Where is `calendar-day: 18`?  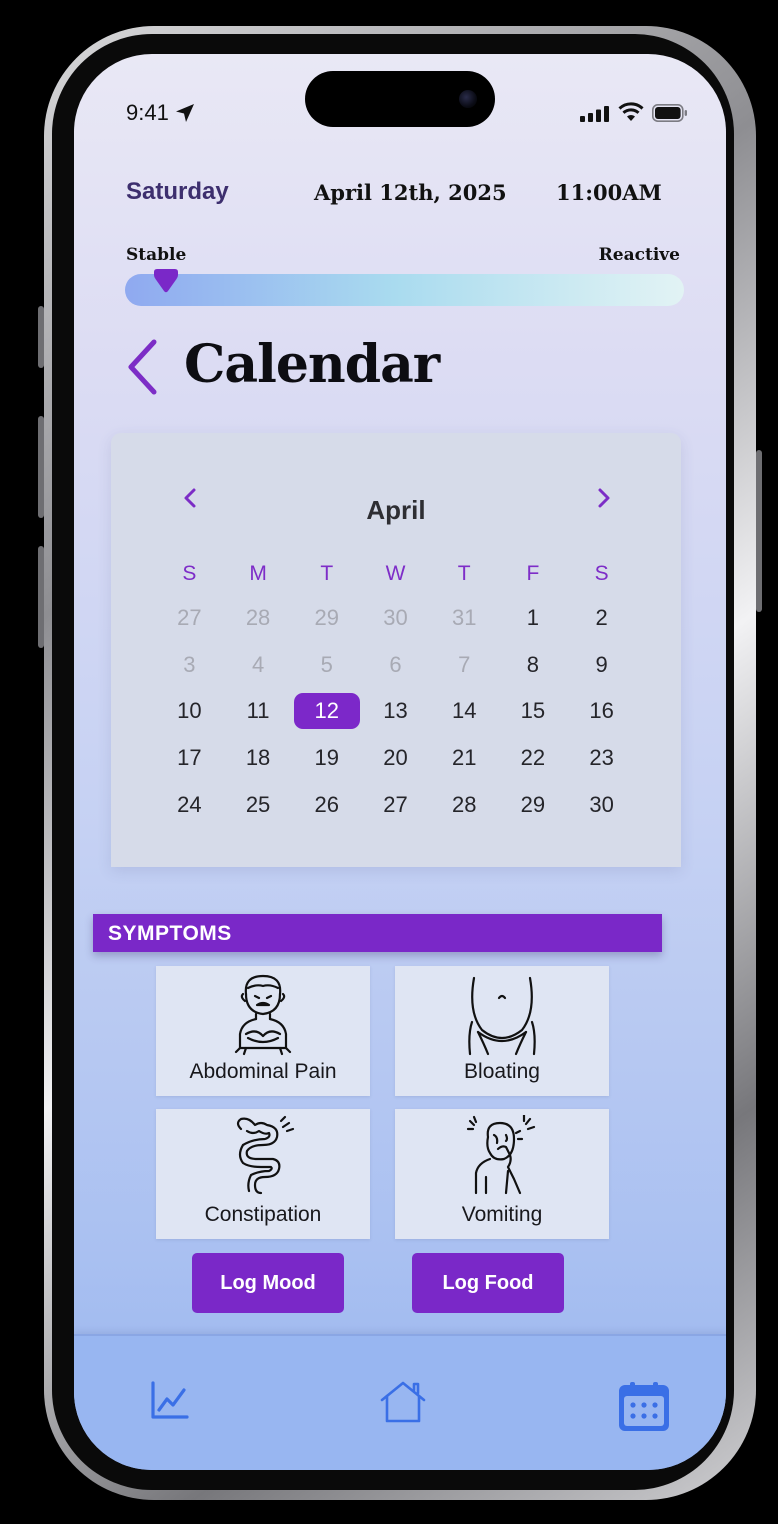
calendar-day: 18 is located at coordinates (258, 758).